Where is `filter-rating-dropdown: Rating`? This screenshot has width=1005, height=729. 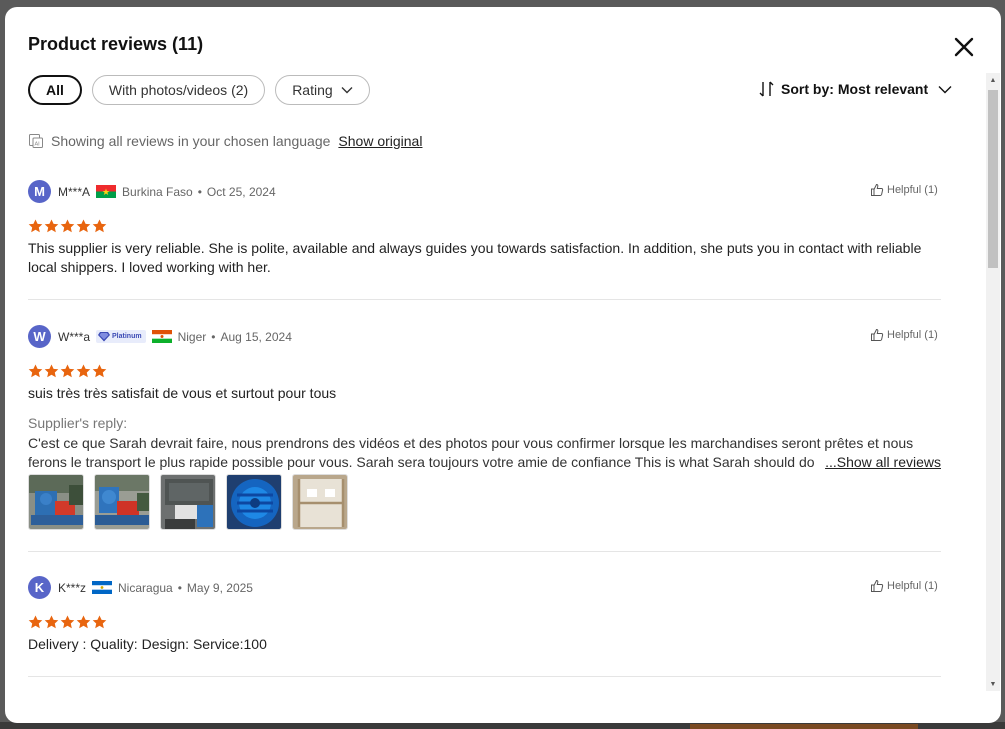
filter-rating-dropdown: Rating is located at coordinates (322, 90).